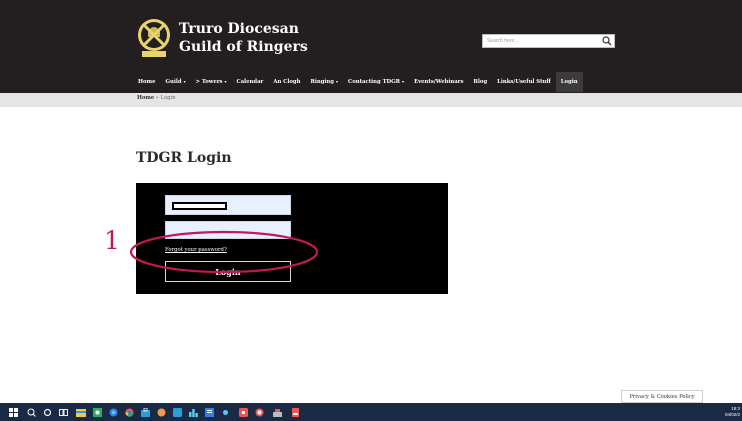 This screenshot has height=421, width=742. I want to click on nav-item-home: Home, so click(147, 82).